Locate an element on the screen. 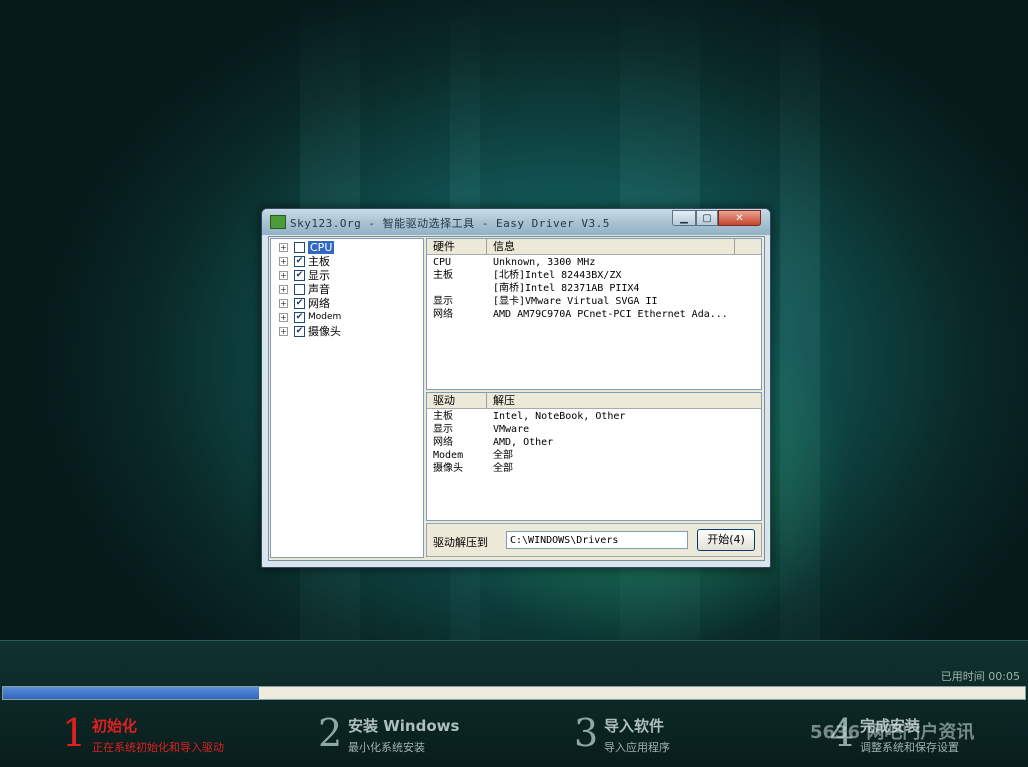 The image size is (1028, 767). hardware-info: [显卡]VMware Virtual SVGA II is located at coordinates (575, 301).